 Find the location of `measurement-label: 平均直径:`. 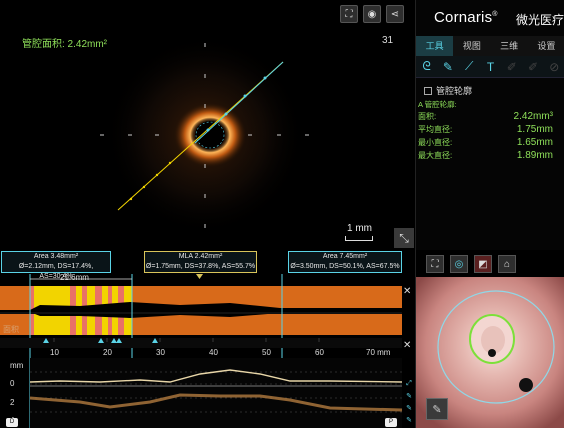

measurement-label: 平均直径: is located at coordinates (435, 129).